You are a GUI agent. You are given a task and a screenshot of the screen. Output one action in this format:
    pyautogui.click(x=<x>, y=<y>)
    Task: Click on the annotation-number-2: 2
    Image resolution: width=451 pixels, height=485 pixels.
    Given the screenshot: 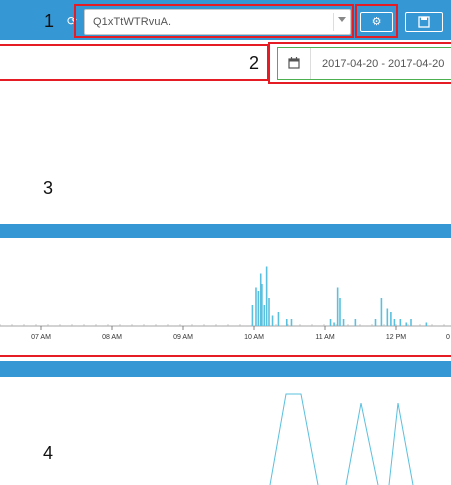 What is the action you would take?
    pyautogui.click(x=254, y=63)
    